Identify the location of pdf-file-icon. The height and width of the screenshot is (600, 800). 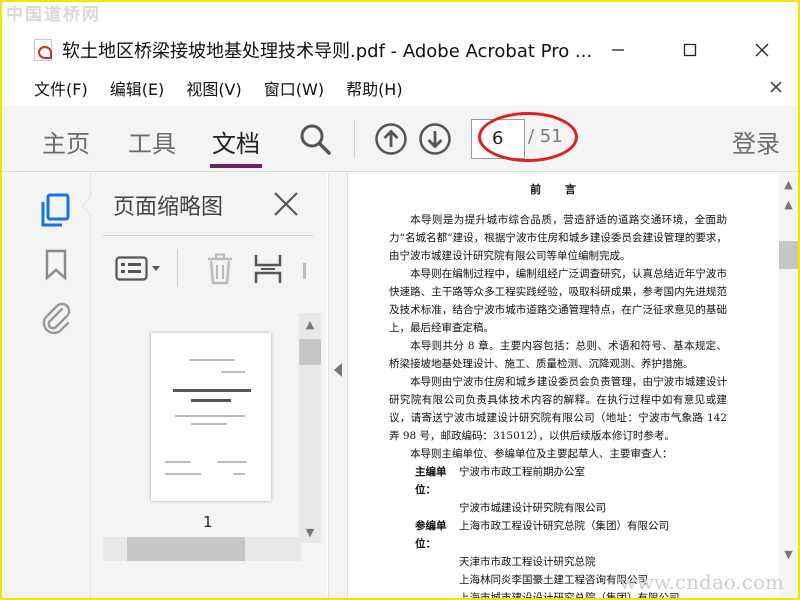
(43, 50).